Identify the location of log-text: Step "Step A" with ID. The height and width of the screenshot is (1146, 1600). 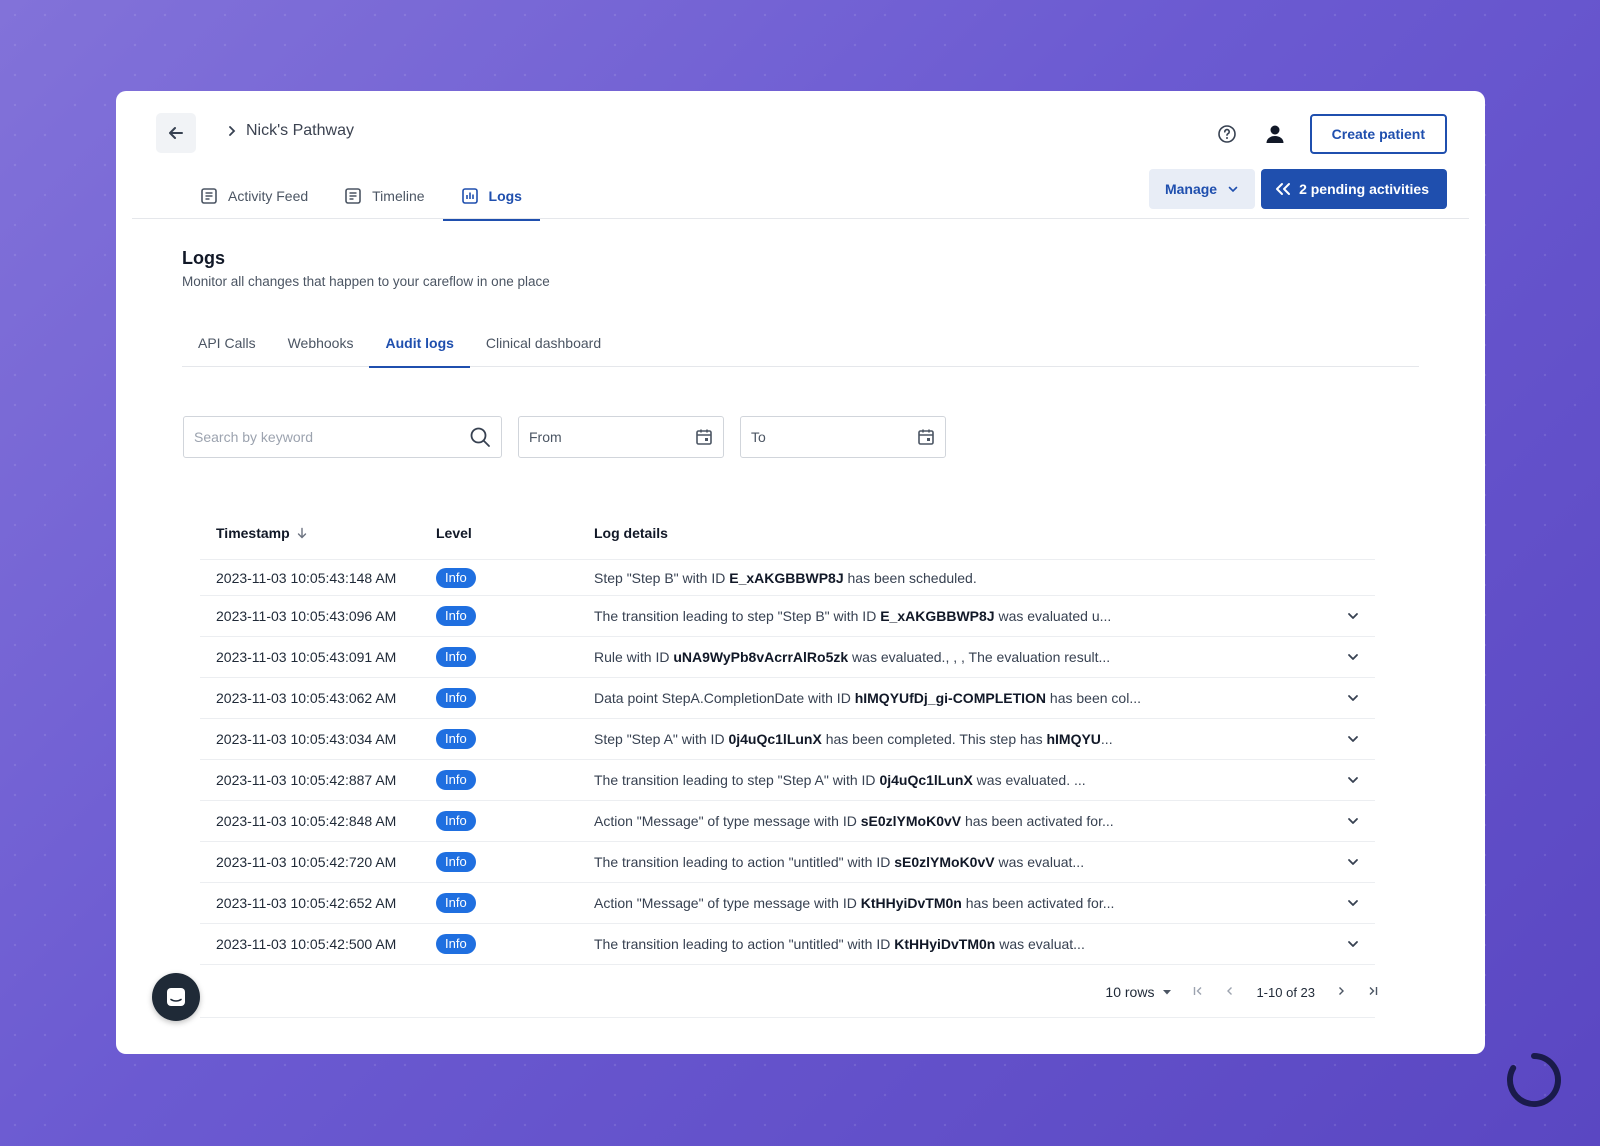
(661, 739).